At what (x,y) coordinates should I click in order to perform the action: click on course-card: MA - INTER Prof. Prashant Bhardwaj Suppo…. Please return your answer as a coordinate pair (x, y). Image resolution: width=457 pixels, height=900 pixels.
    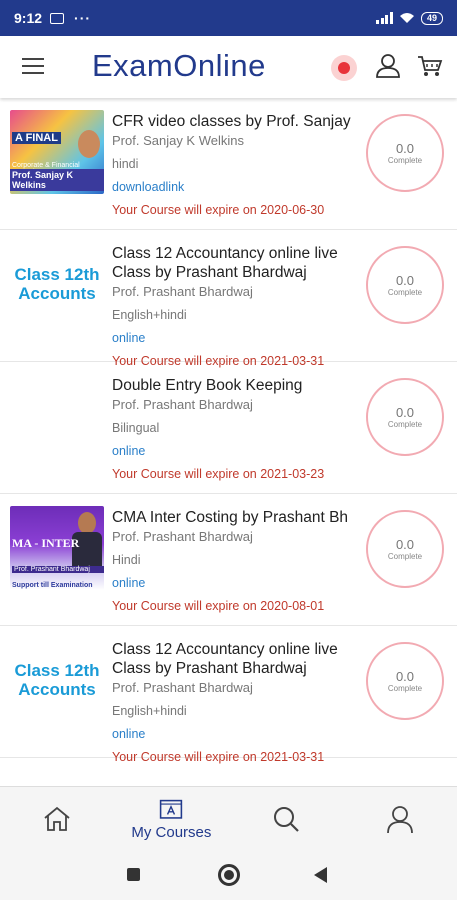
    Looking at the image, I should click on (228, 560).